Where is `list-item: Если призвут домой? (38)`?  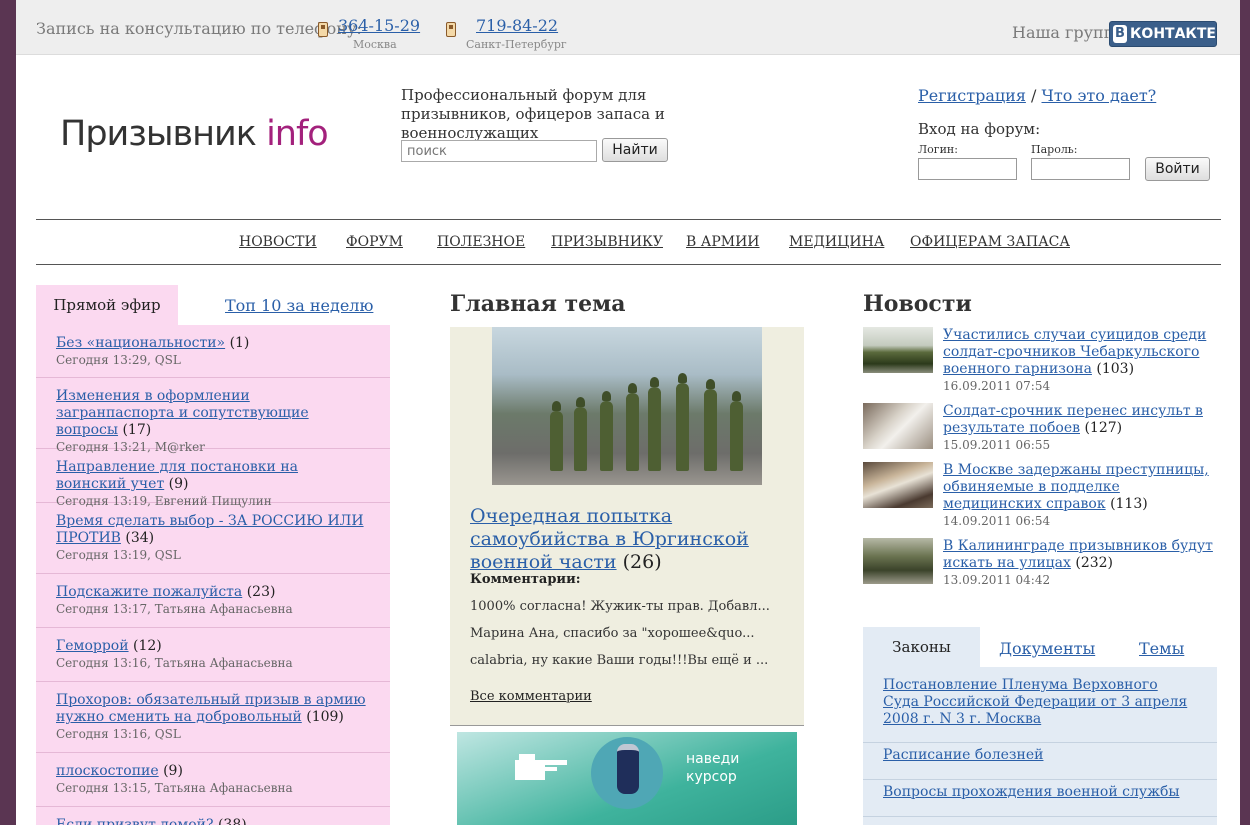
list-item: Если призвут домой? (38) is located at coordinates (213, 821).